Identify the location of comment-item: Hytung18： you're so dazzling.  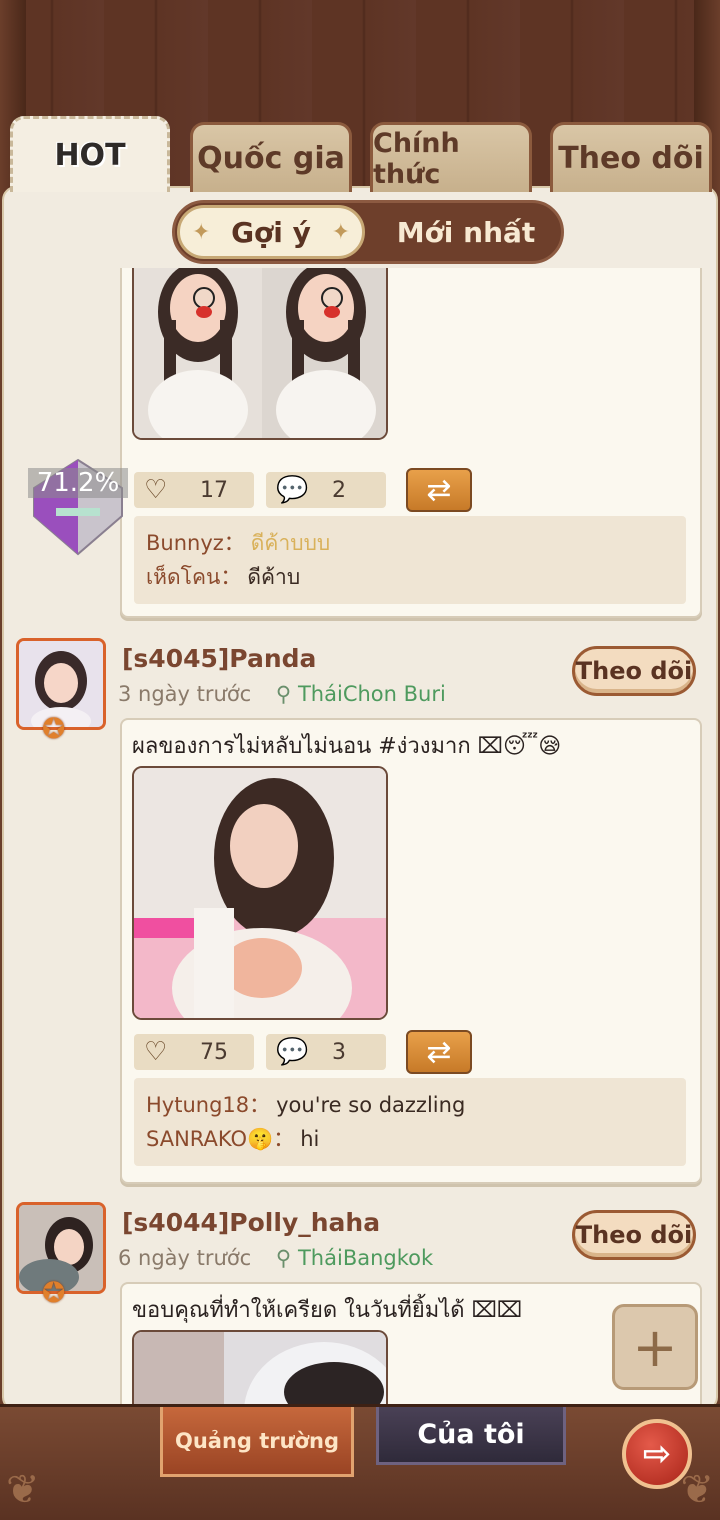
(410, 1105).